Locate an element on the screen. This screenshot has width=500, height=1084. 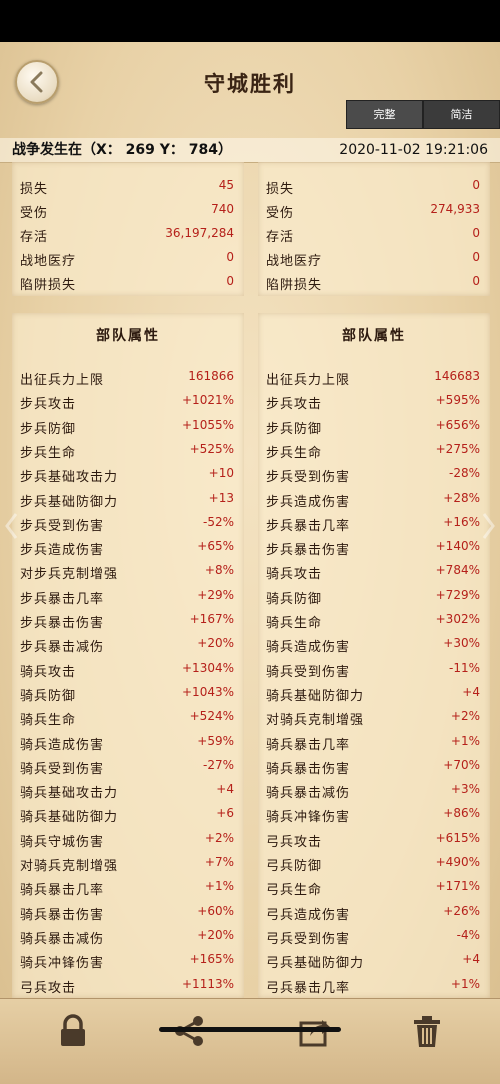
attribute-label: 对骑兵克制增强 is located at coordinates (315, 721).